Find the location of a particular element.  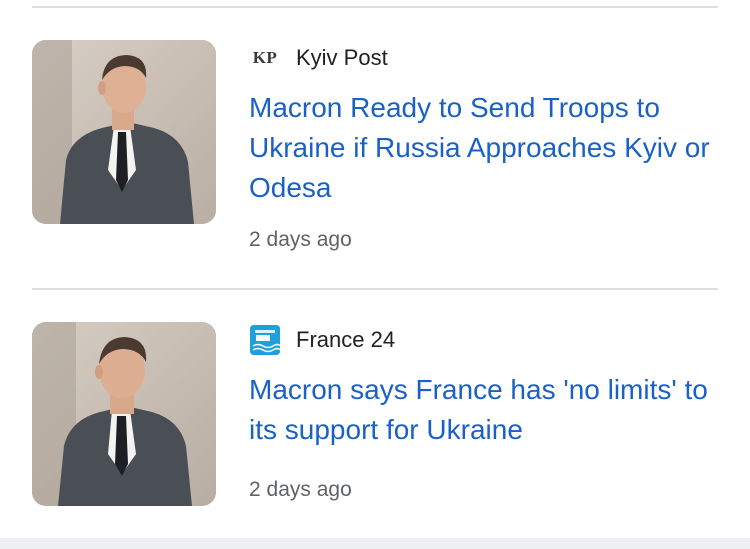

kyiv-post-logo-icon: KP is located at coordinates (265, 58).